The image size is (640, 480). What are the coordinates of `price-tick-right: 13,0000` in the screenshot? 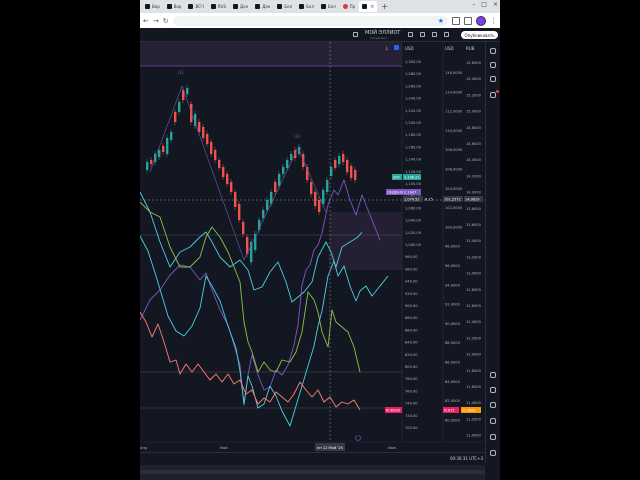 It's located at (474, 274).